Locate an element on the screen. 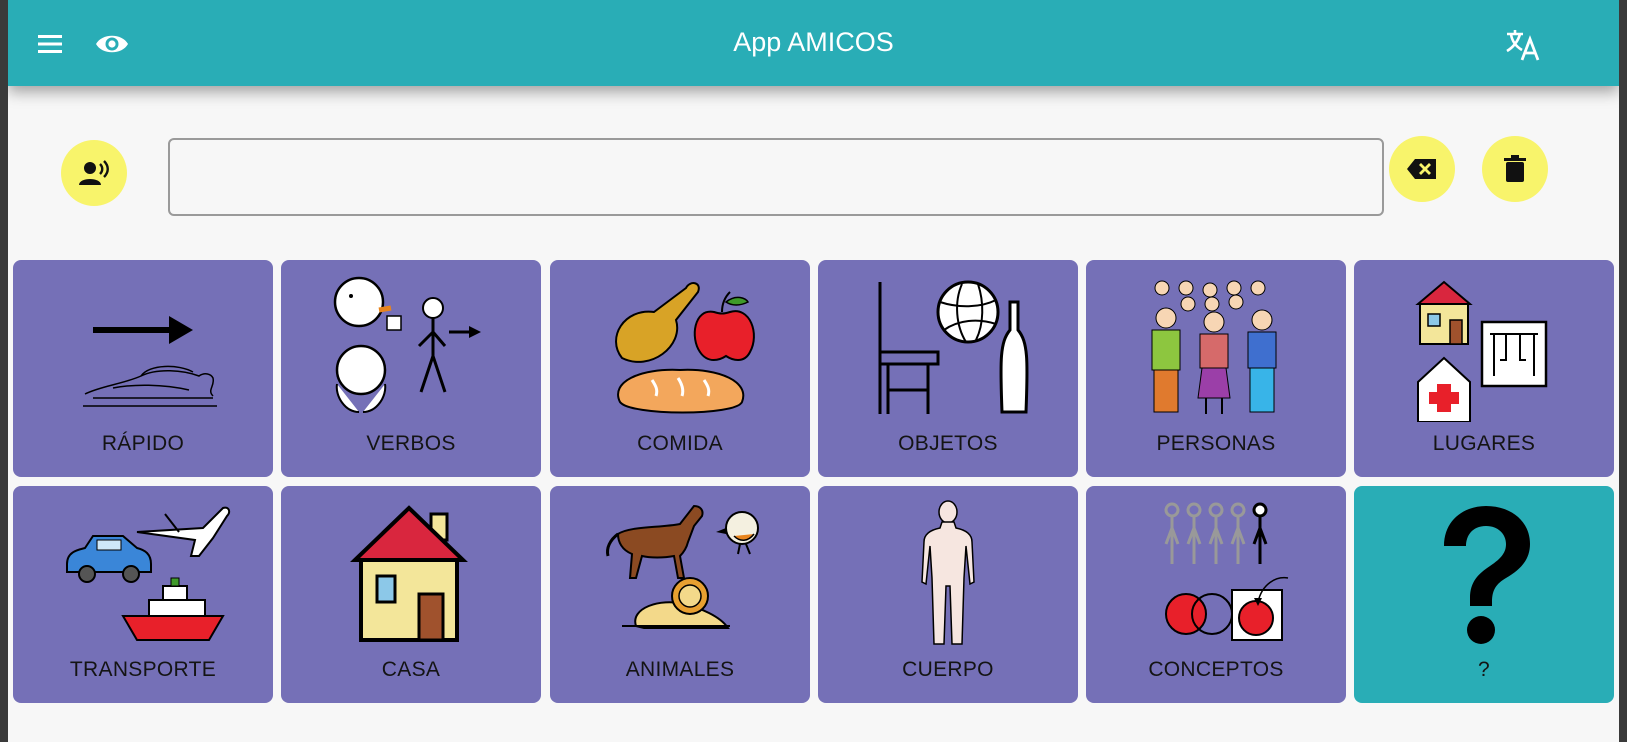 The height and width of the screenshot is (742, 1627). tile-comida: COMIDA is located at coordinates (680, 368).